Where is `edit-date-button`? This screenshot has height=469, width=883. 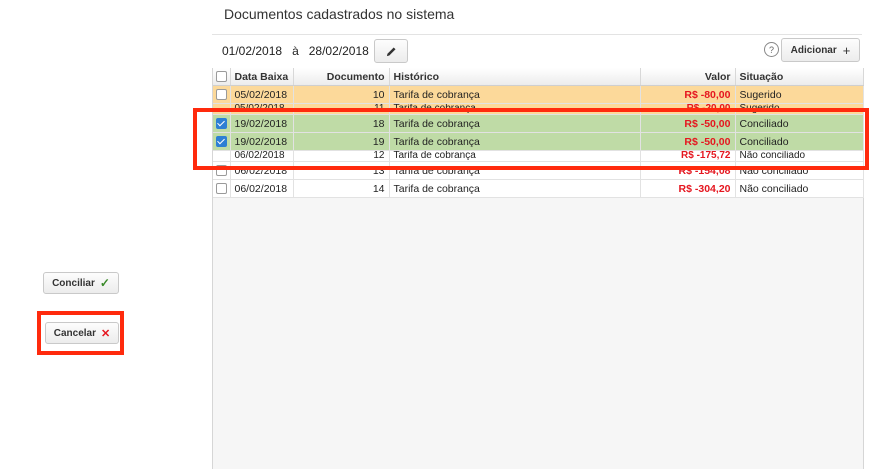 edit-date-button is located at coordinates (391, 51).